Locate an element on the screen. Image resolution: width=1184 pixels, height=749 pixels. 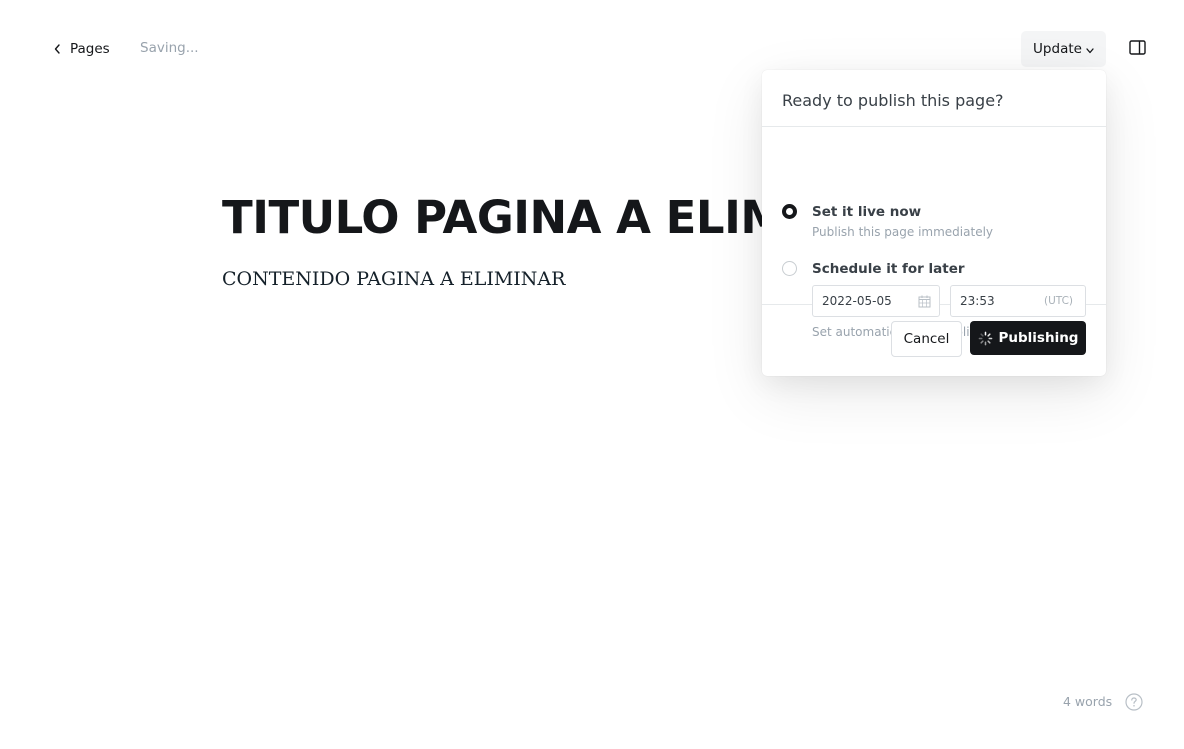
radio-set-live-now is located at coordinates (789, 211).